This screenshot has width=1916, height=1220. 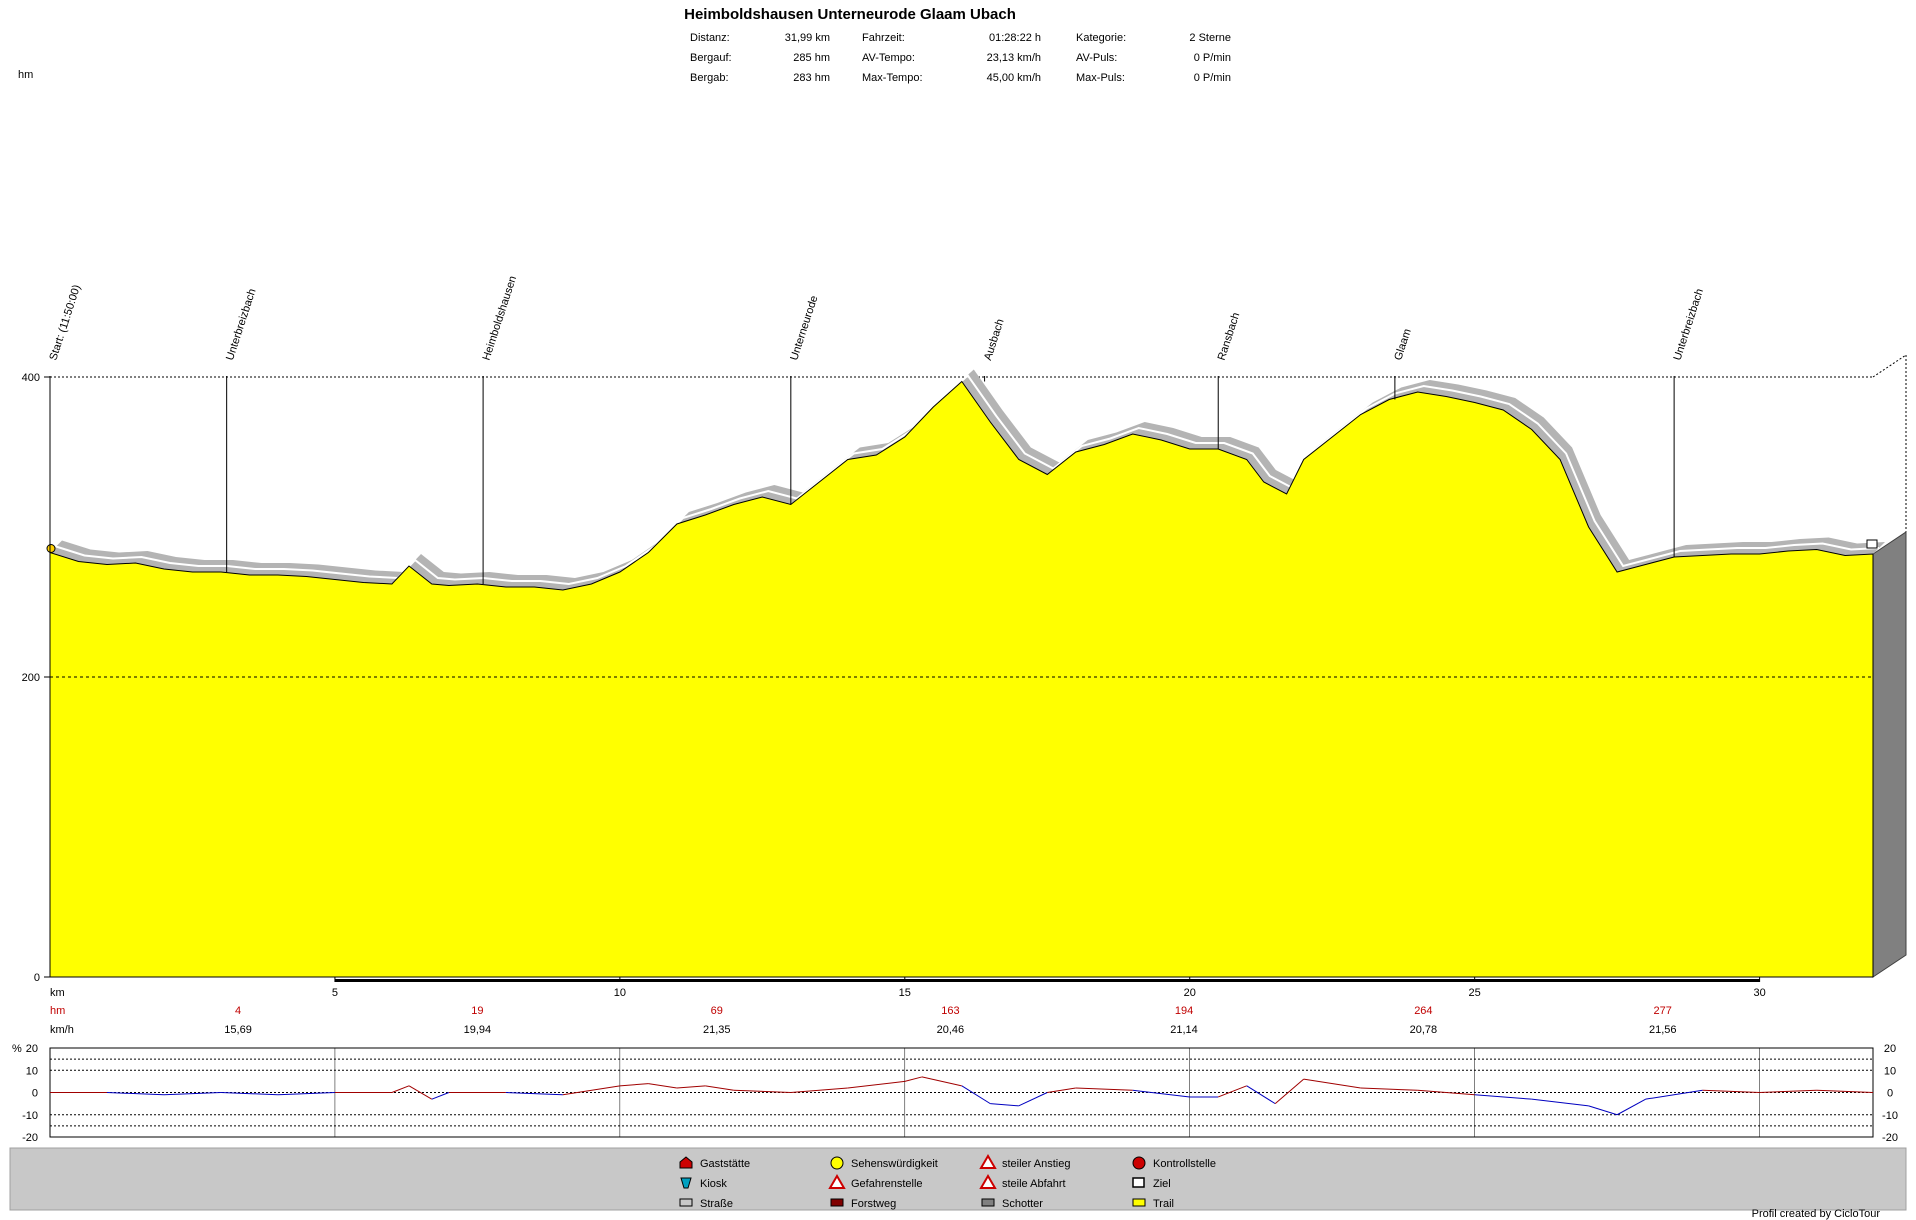 What do you see at coordinates (1212, 78) in the screenshot?
I see `stat-value-max-puls: 0 P/min` at bounding box center [1212, 78].